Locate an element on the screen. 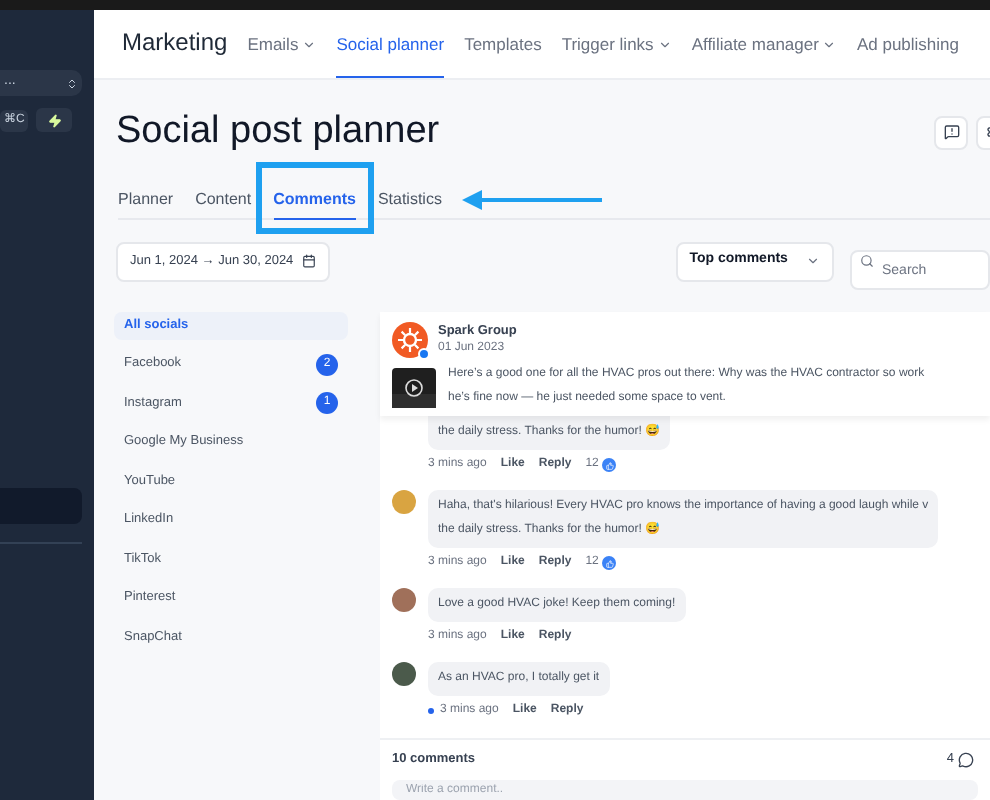 This screenshot has width=990, height=800. feedback-button is located at coordinates (951, 132).